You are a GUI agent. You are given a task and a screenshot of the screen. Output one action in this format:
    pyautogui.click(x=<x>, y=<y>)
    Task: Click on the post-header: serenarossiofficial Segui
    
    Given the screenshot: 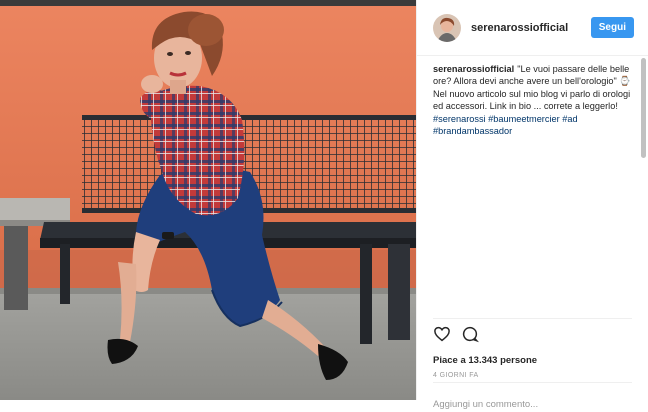 What is the action you would take?
    pyautogui.click(x=532, y=28)
    